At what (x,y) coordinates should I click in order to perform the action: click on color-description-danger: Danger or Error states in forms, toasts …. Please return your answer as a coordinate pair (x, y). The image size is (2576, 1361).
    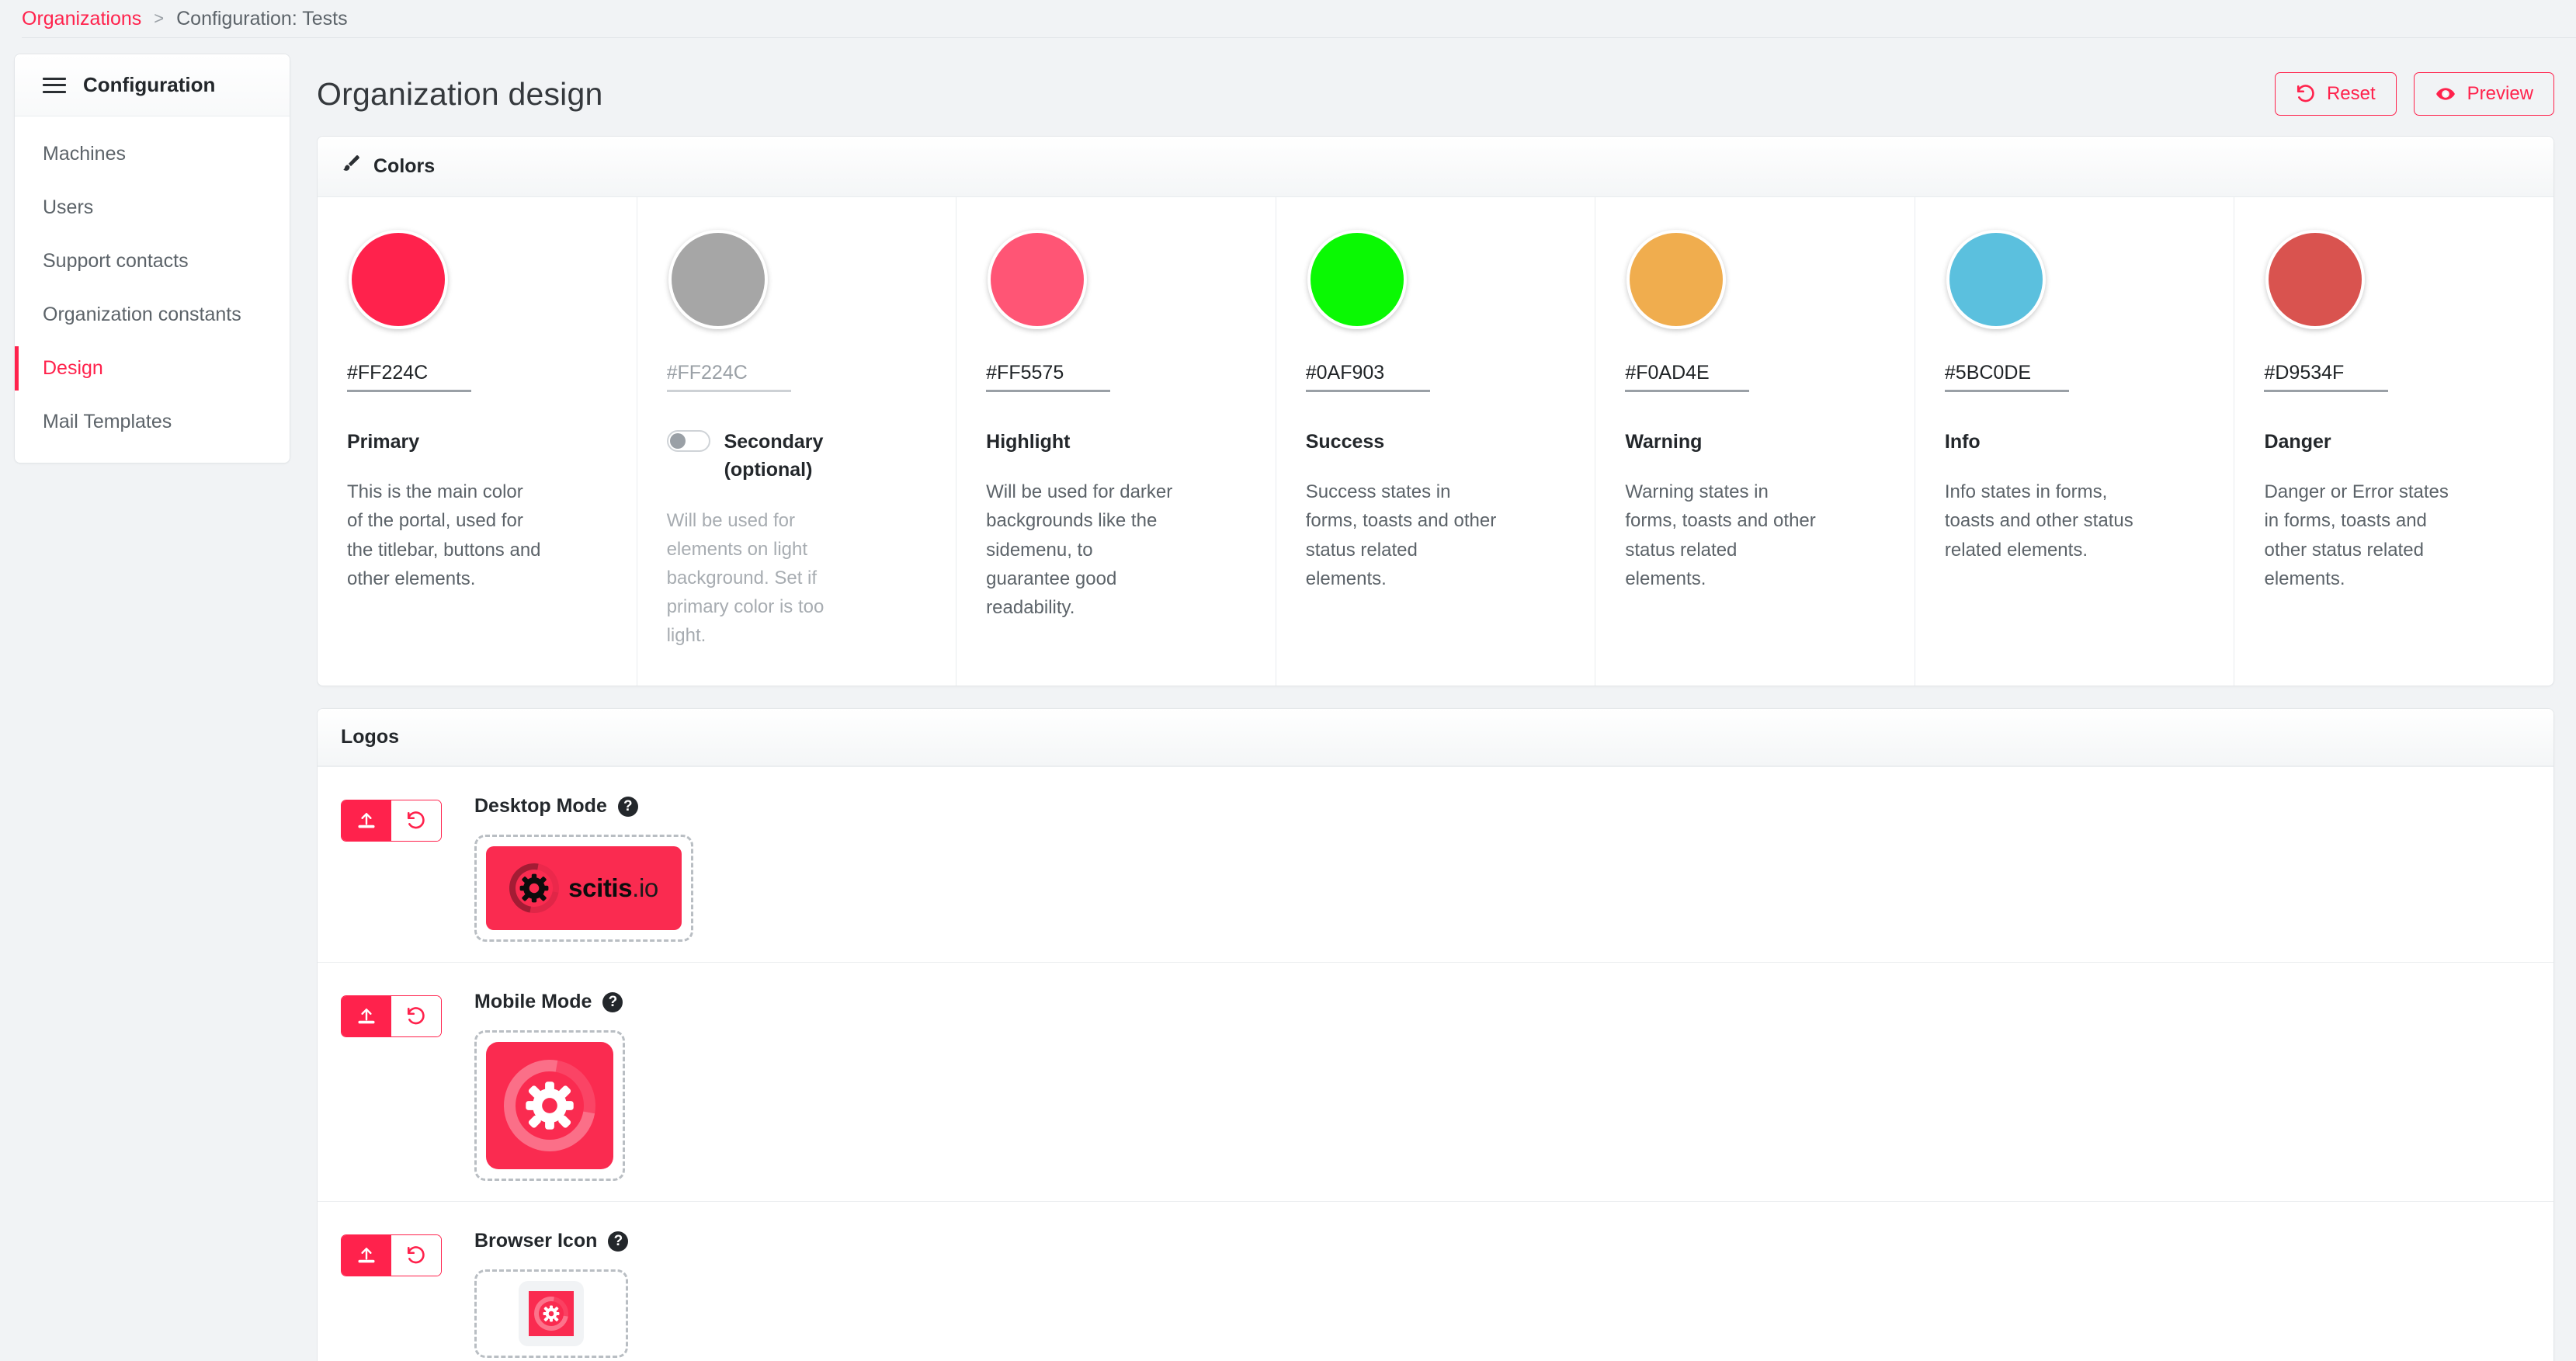
    Looking at the image, I should click on (2356, 535).